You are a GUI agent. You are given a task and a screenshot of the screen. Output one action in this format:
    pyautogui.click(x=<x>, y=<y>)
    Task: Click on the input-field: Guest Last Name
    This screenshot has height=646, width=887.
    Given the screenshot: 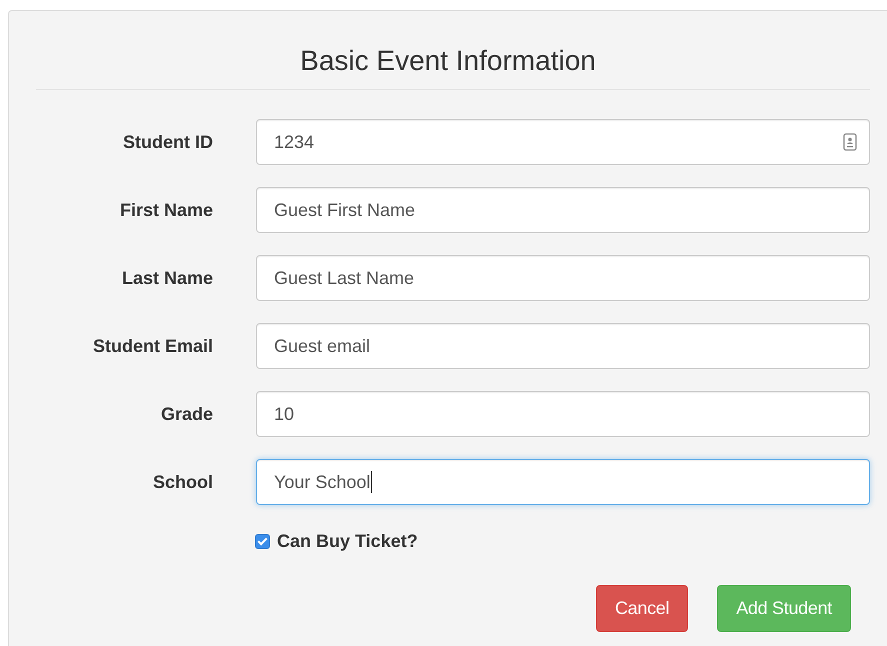 What is the action you would take?
    pyautogui.click(x=563, y=278)
    